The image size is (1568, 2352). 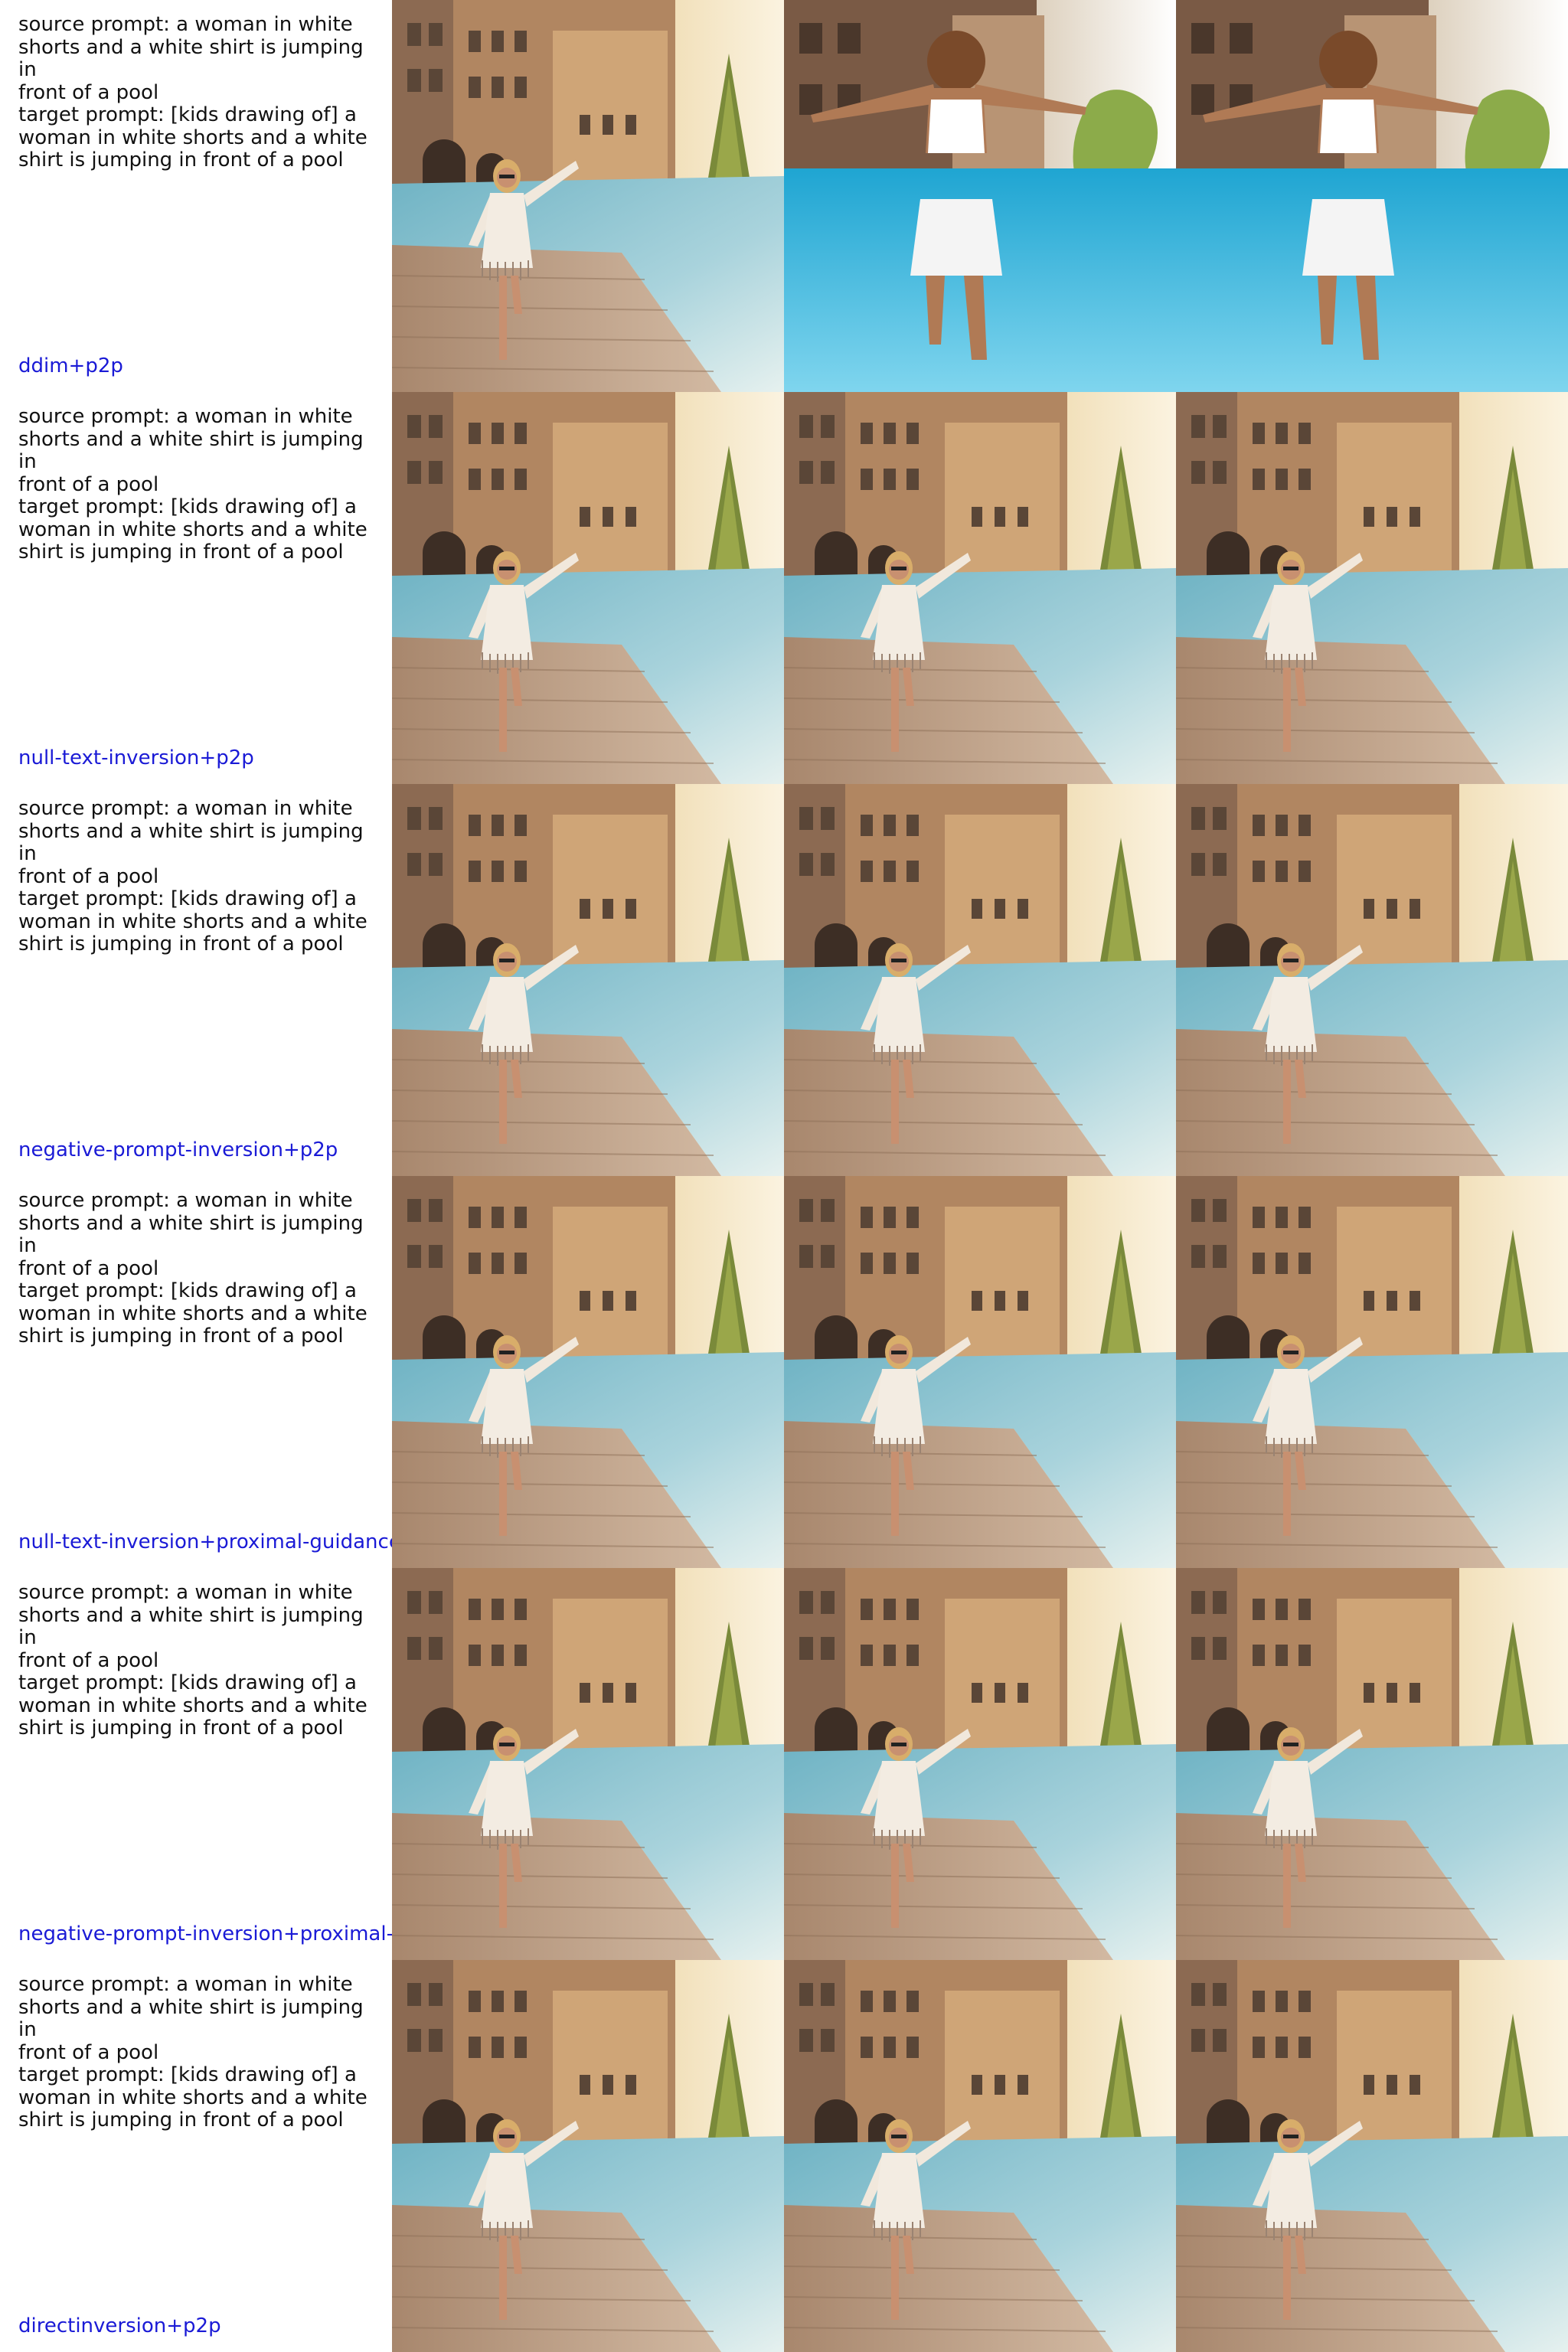 I want to click on method-label: null-text-inversion+proximal-guidance, so click(x=205, y=1541).